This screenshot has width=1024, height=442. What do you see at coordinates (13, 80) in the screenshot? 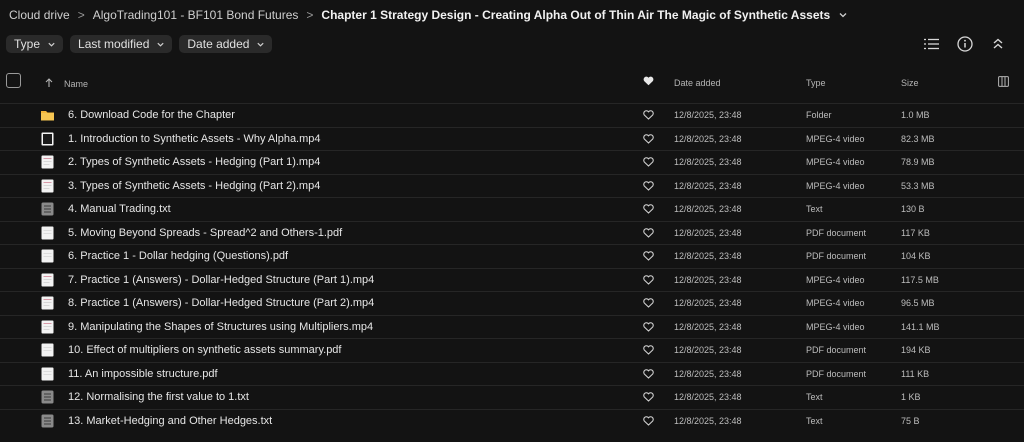
I see `select-all-checkbox` at bounding box center [13, 80].